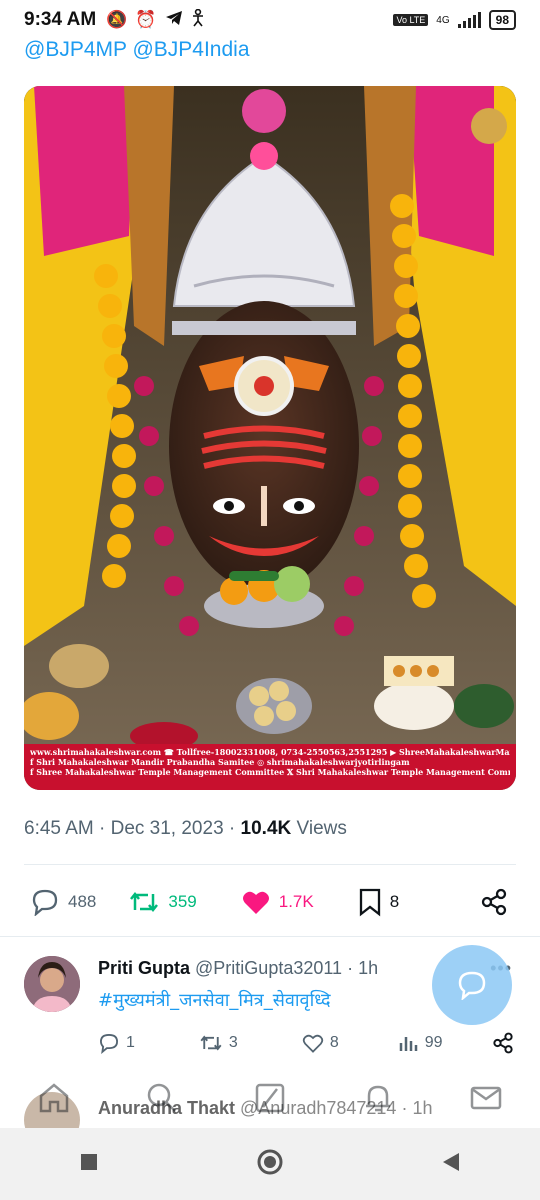  Describe the element at coordinates (167, 828) in the screenshot. I see `tweet-date: Dec 31, 2023` at that location.